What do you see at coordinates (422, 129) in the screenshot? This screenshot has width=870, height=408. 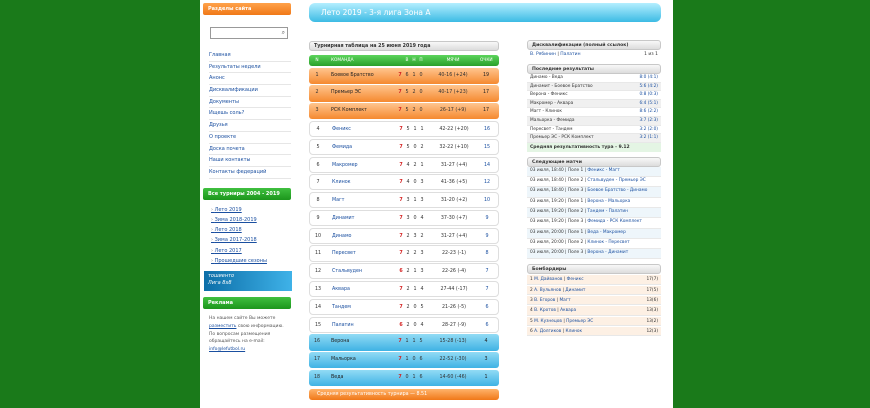 I see `losses: 1` at bounding box center [422, 129].